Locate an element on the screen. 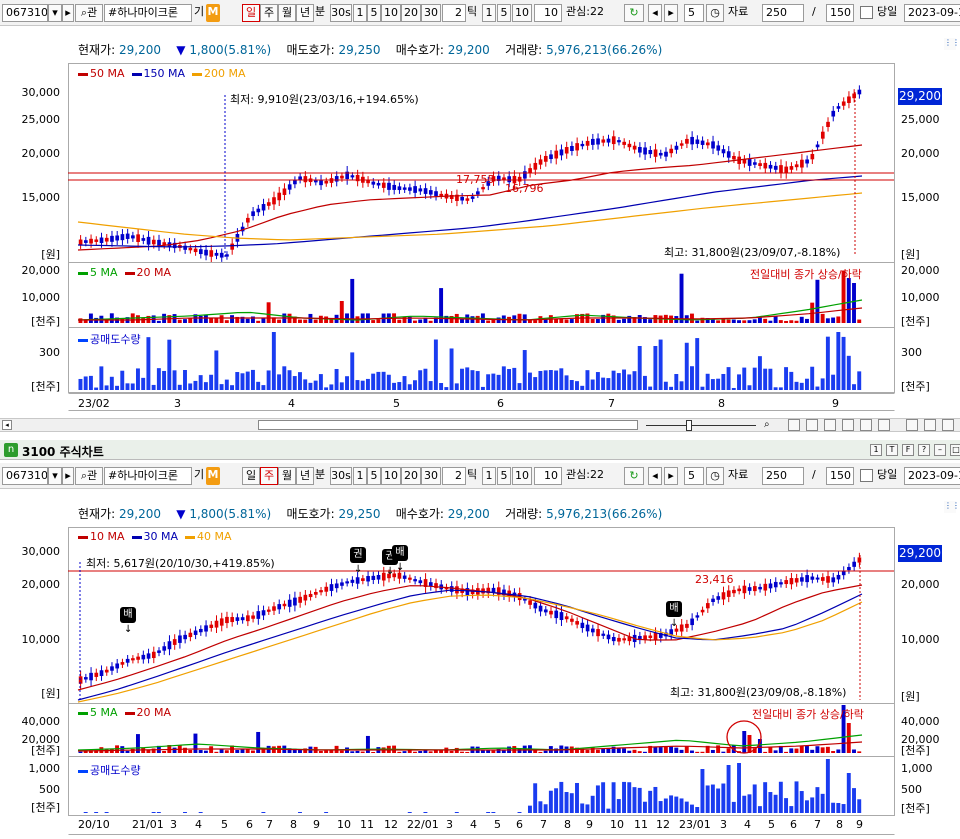  bottom-short-raxis-1000: 1,000 is located at coordinates (917, 768).